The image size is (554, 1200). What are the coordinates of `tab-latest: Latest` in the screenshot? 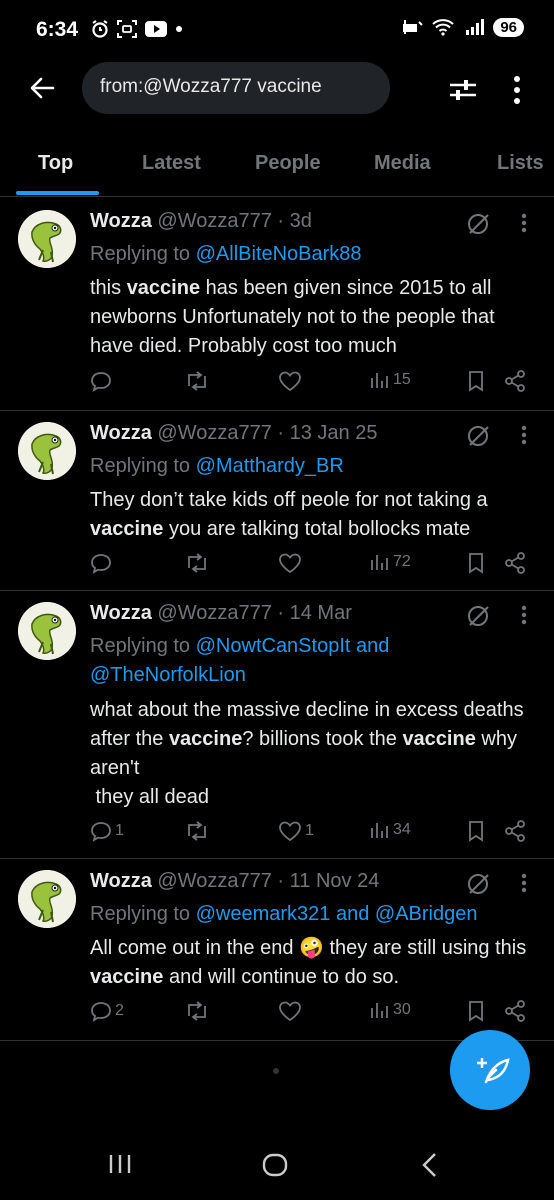 It's located at (171, 163).